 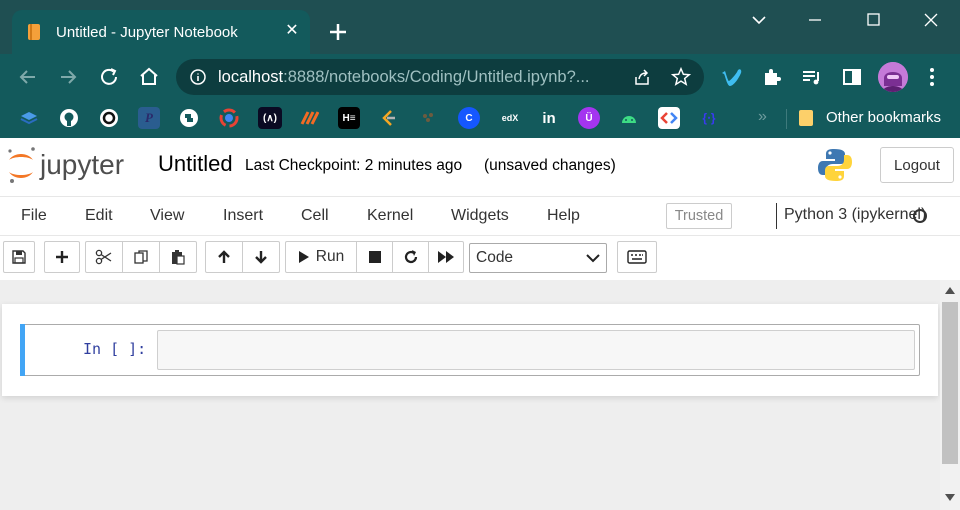 I want to click on extensions-puzzle-icon, so click(x=772, y=77).